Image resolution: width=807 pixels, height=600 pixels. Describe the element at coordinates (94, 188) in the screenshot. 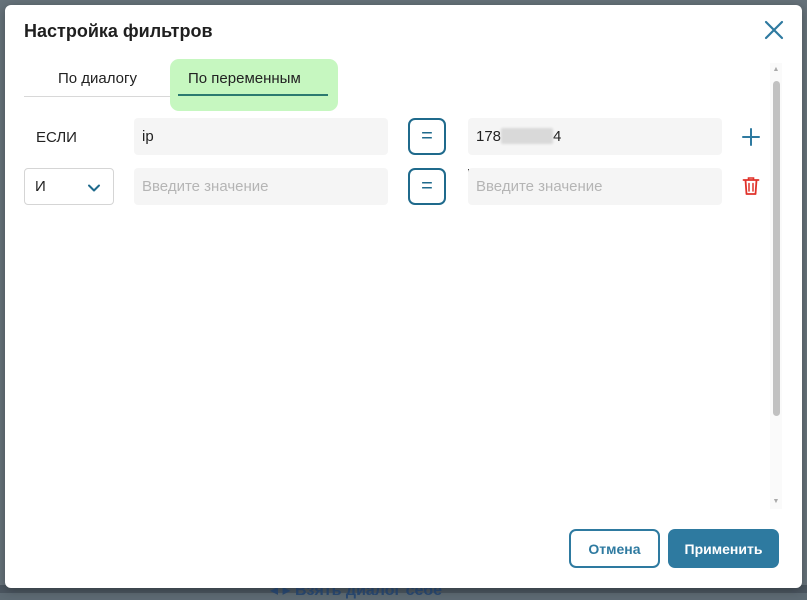

I see `chevron-down-icon` at that location.